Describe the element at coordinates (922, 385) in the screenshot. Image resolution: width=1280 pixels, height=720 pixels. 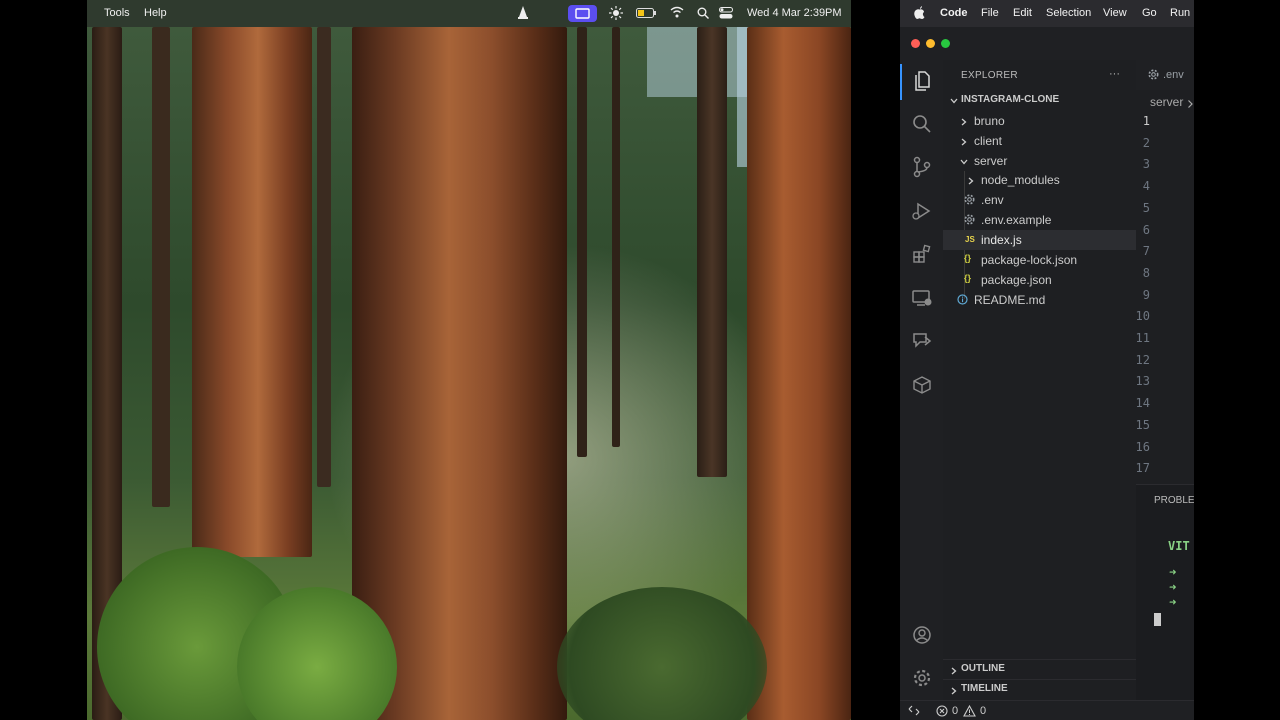
I see `containers-icon` at that location.